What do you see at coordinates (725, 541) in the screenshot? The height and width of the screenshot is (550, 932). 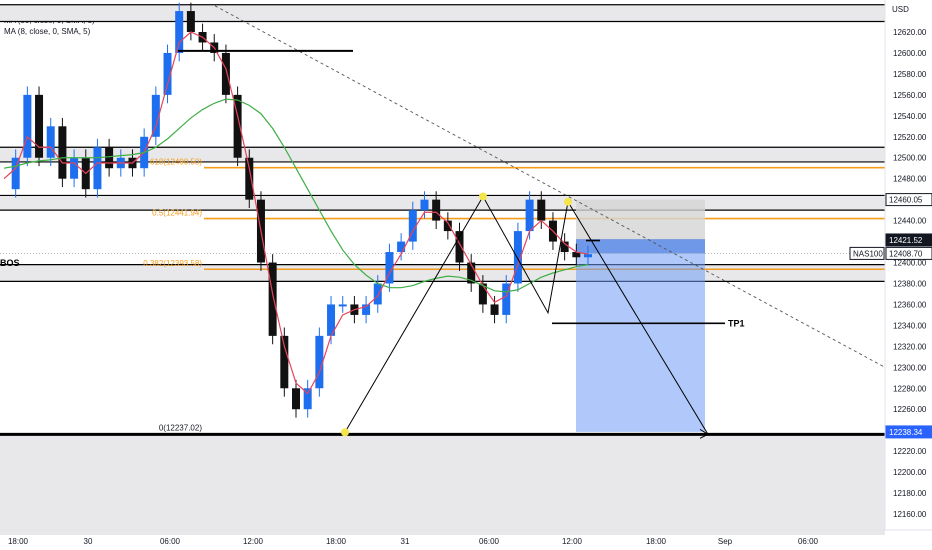 I see `x-tick-9: Sep` at bounding box center [725, 541].